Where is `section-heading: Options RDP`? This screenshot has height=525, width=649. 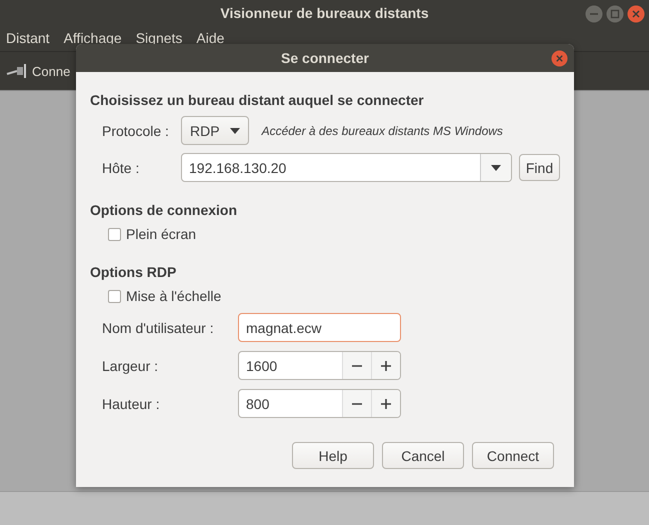 section-heading: Options RDP is located at coordinates (134, 272).